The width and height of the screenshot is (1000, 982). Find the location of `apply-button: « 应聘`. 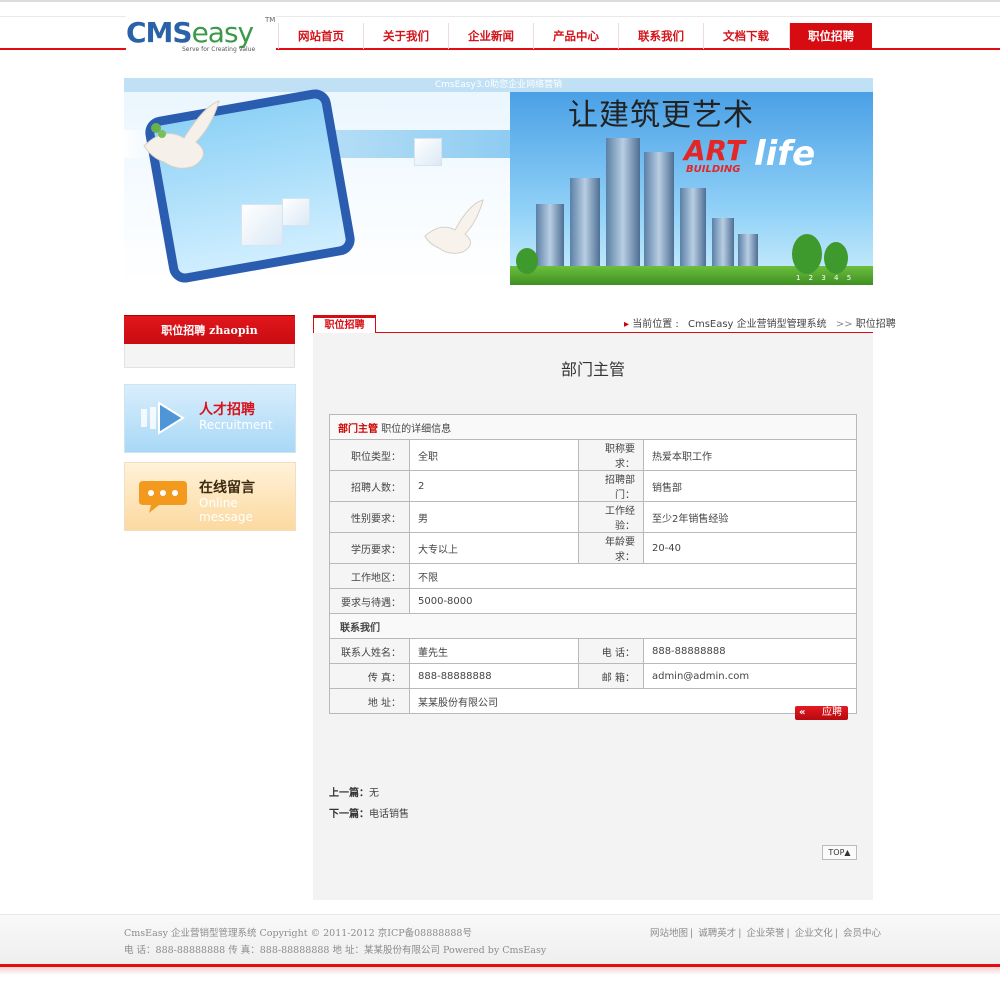

apply-button: « 应聘 is located at coordinates (821, 713).